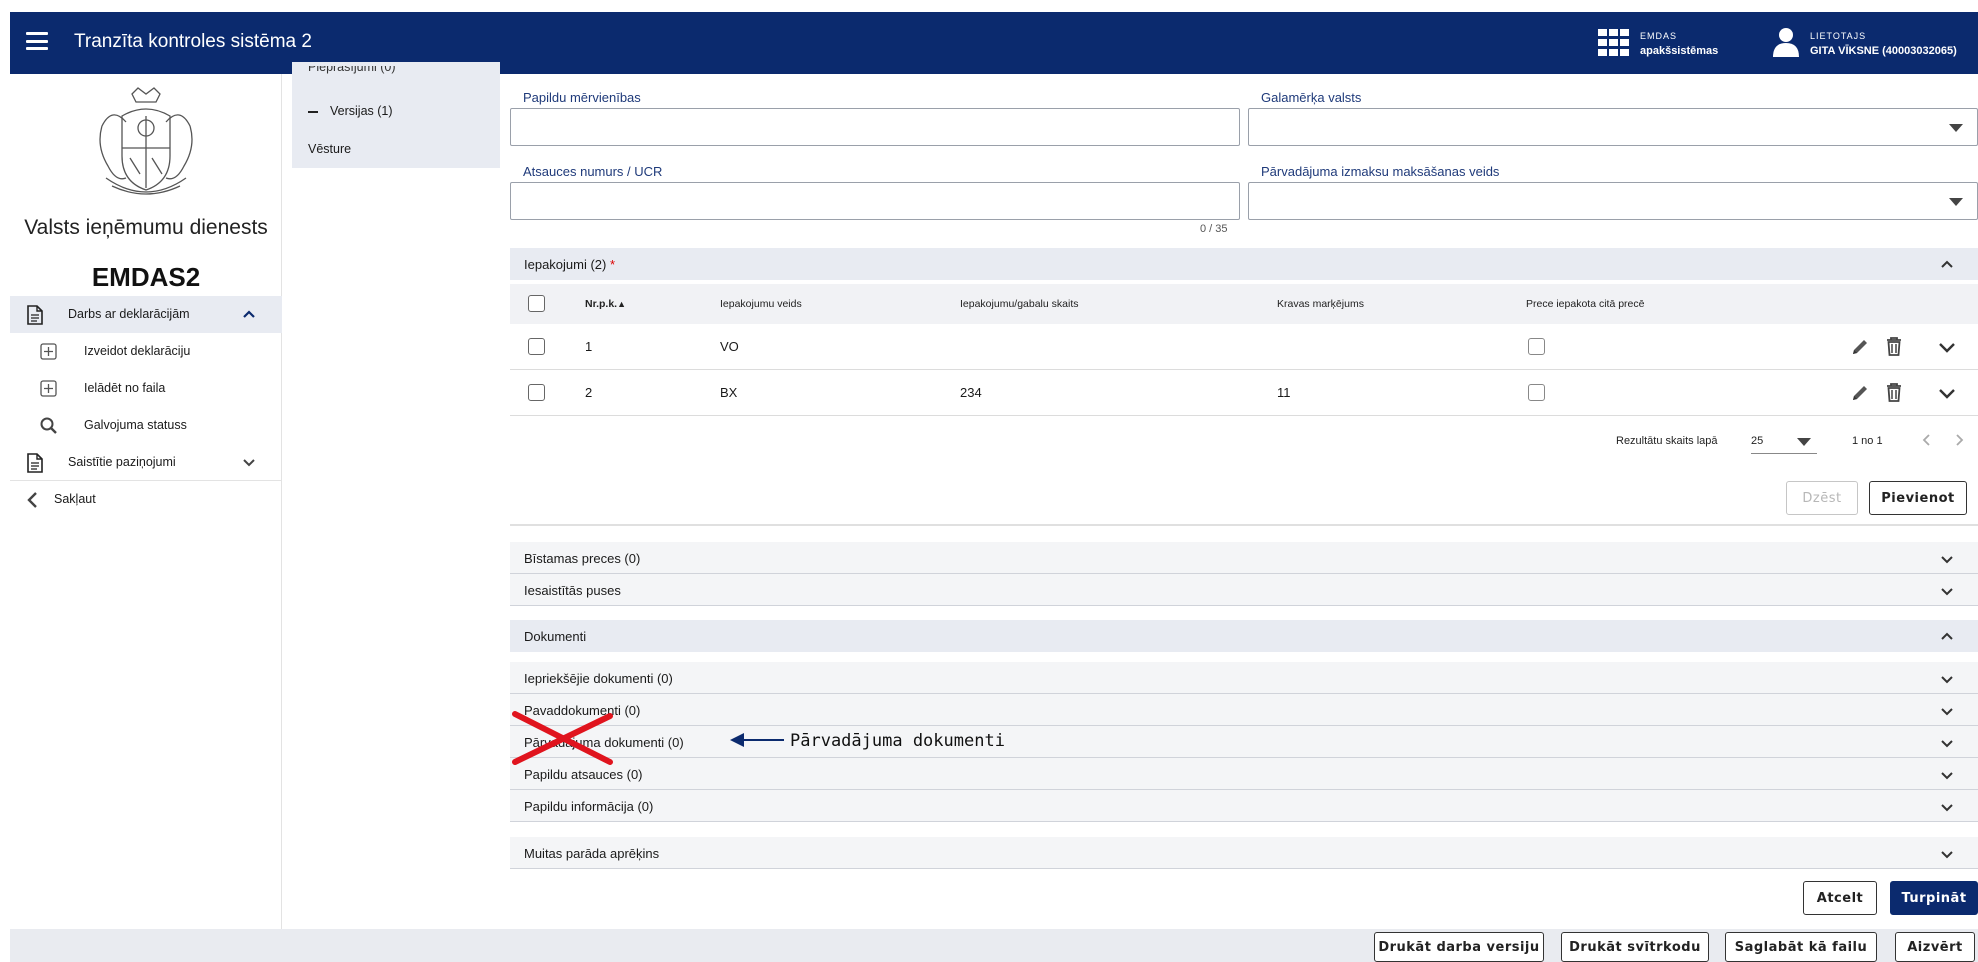 Image resolution: width=1978 pixels, height=962 pixels. What do you see at coordinates (329, 149) in the screenshot?
I see `tree-item-history: Vēsture` at bounding box center [329, 149].